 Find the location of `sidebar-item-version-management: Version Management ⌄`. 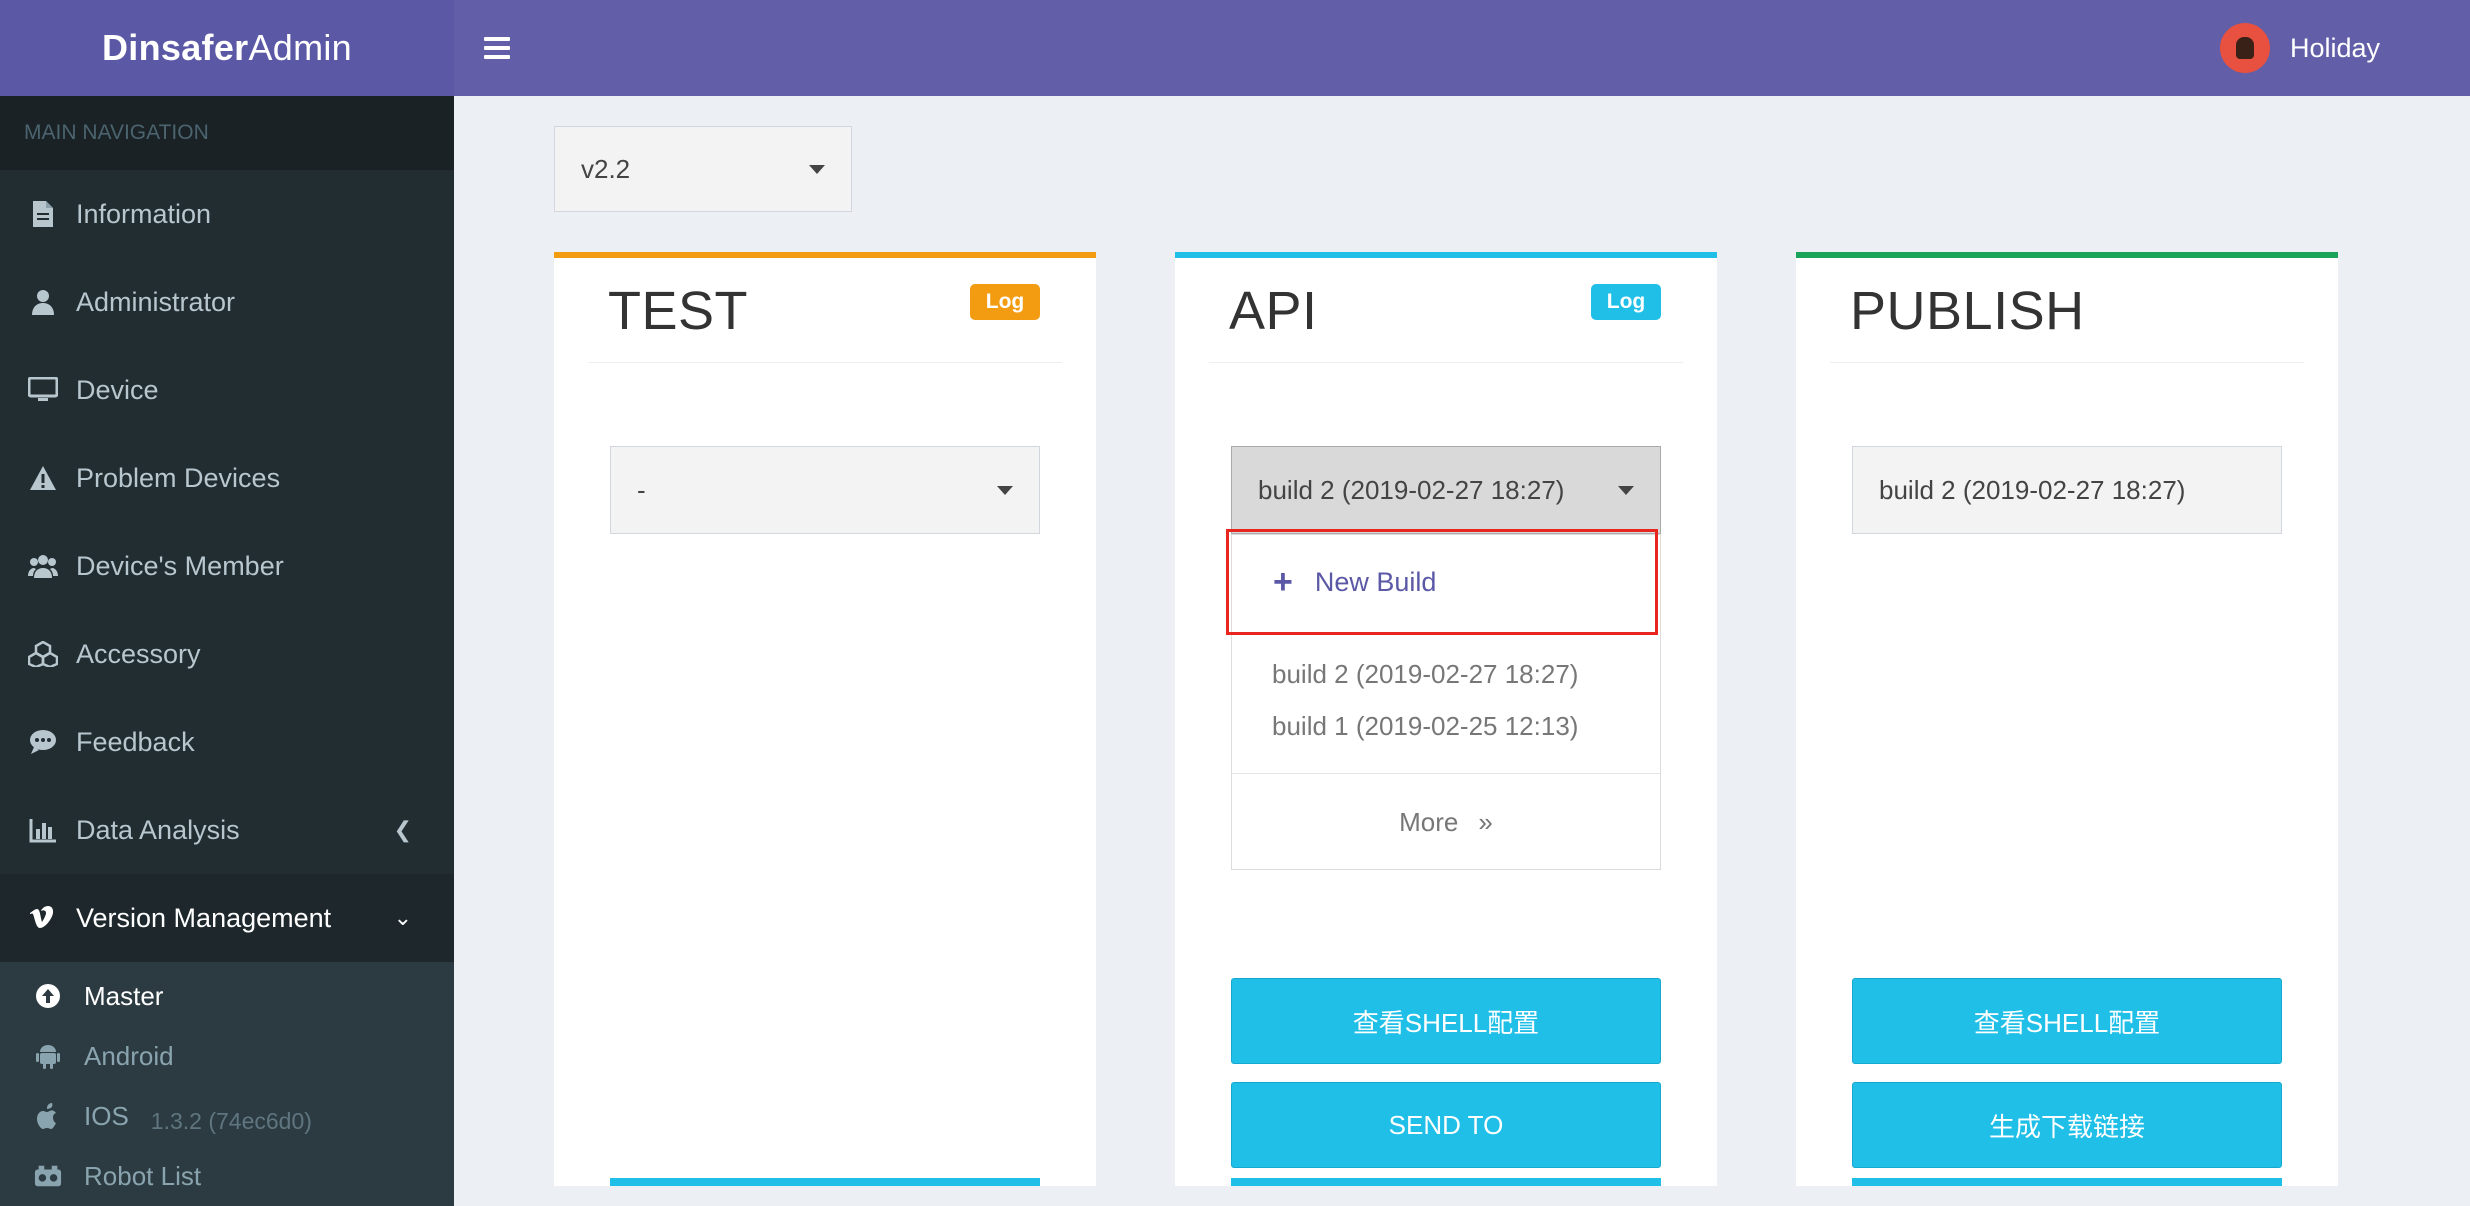

sidebar-item-version-management: Version Management ⌄ is located at coordinates (227, 918).